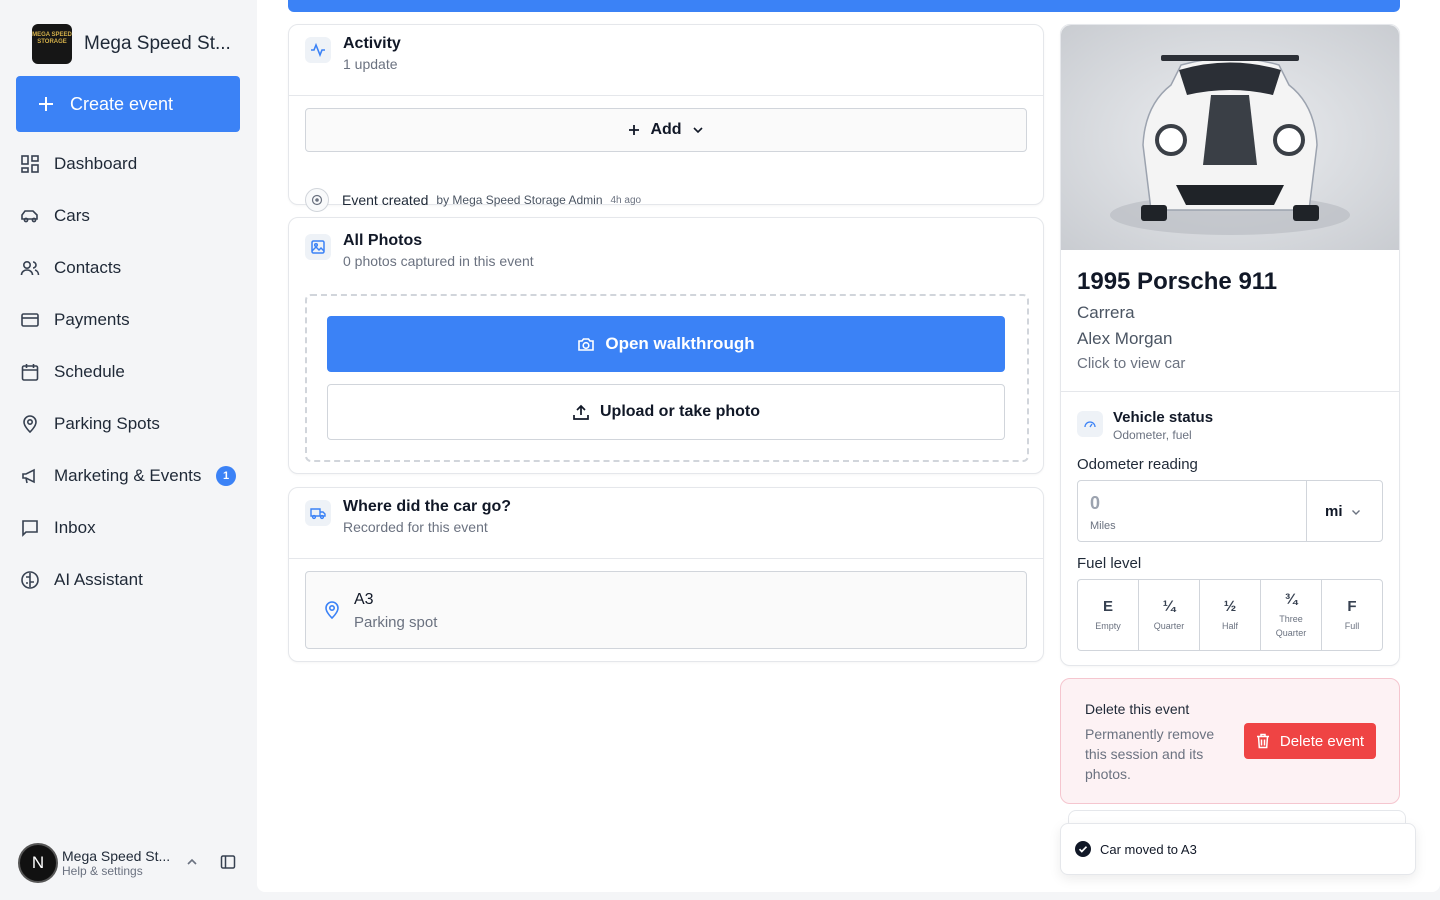 This screenshot has width=1440, height=900. What do you see at coordinates (1152, 435) in the screenshot?
I see `vehicle-status-subtitle: Odometer, fuel` at bounding box center [1152, 435].